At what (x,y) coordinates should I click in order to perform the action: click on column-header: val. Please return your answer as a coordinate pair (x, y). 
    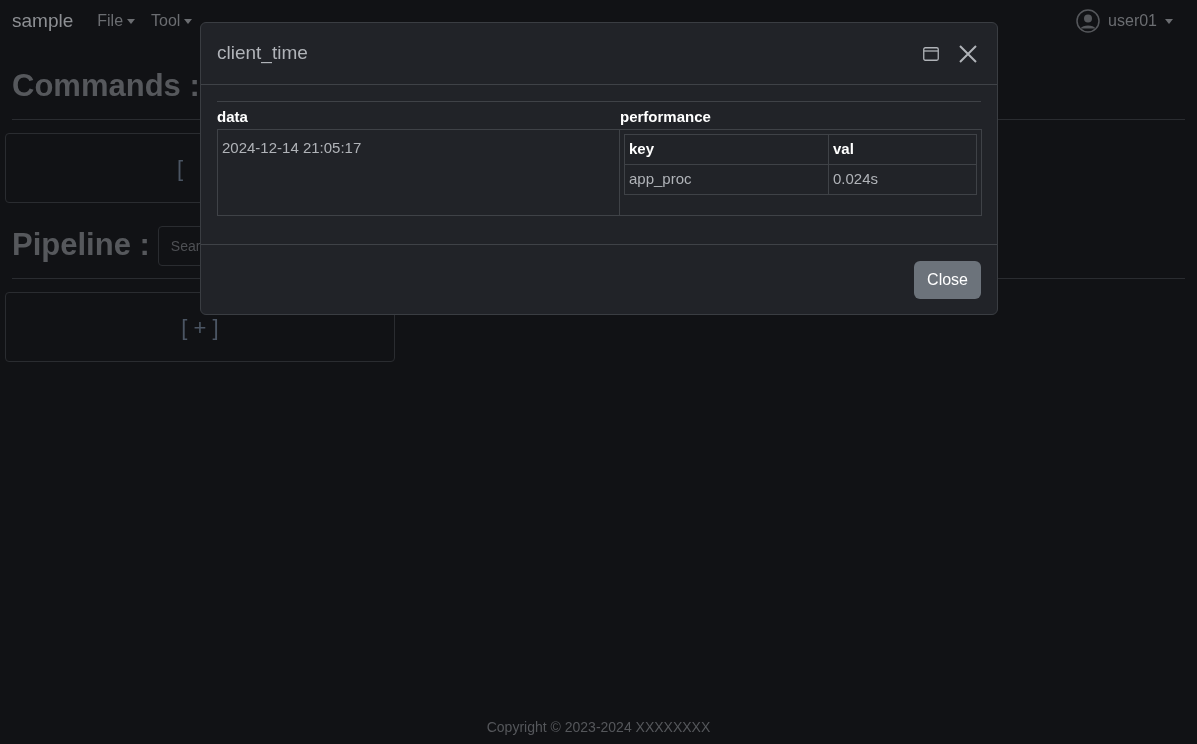
    Looking at the image, I should click on (902, 149).